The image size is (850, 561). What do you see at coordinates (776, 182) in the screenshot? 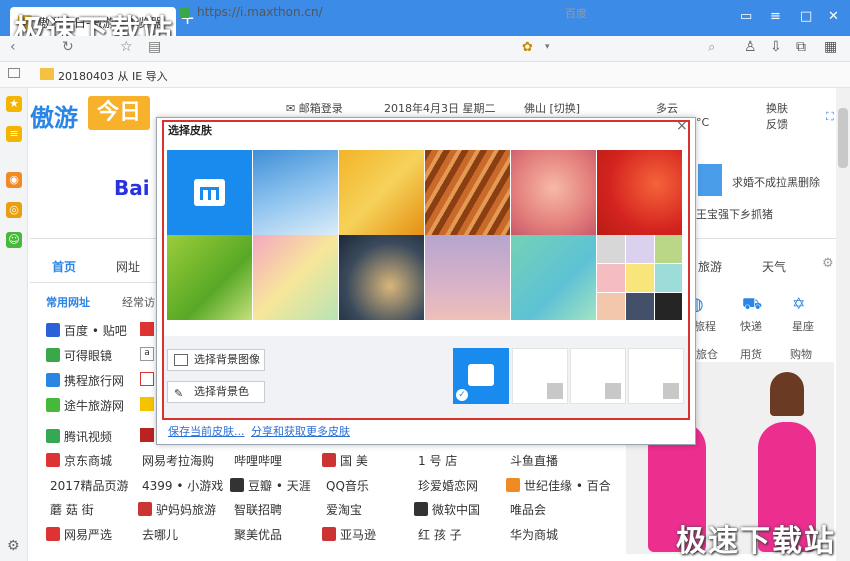
I see `news-link-1: 求婚不成拉黑删除` at bounding box center [776, 182].